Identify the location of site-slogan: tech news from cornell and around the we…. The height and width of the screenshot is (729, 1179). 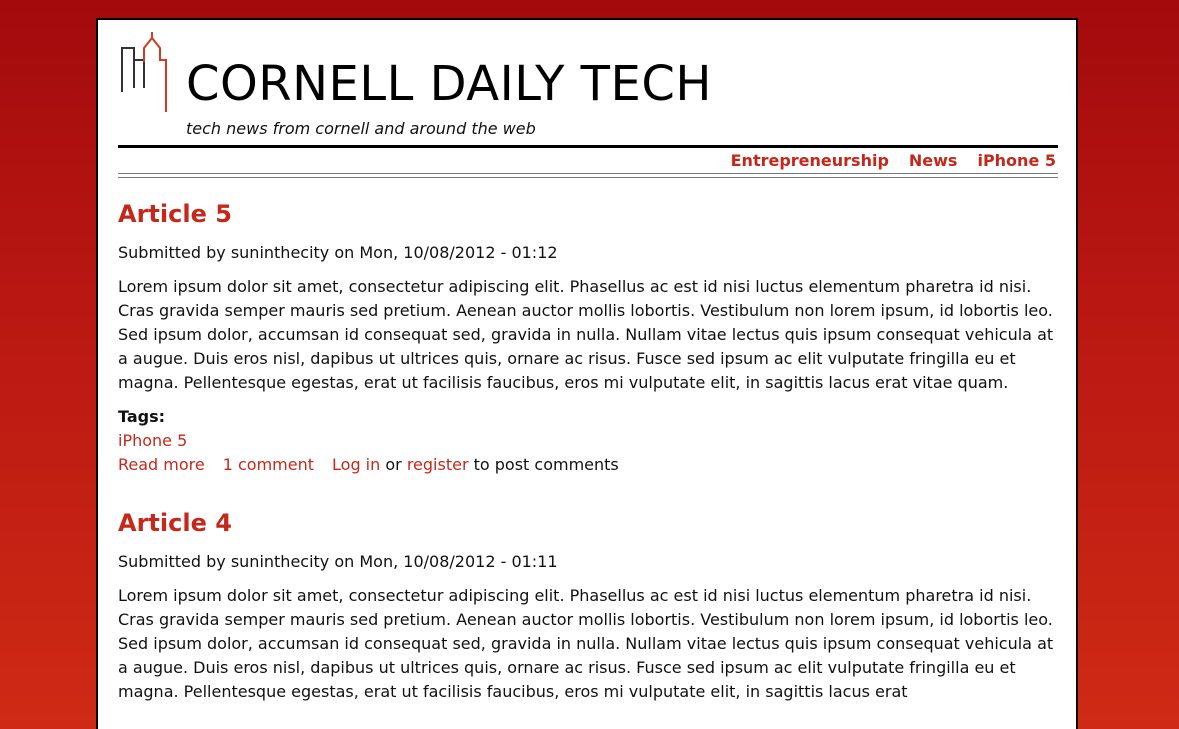
(361, 128).